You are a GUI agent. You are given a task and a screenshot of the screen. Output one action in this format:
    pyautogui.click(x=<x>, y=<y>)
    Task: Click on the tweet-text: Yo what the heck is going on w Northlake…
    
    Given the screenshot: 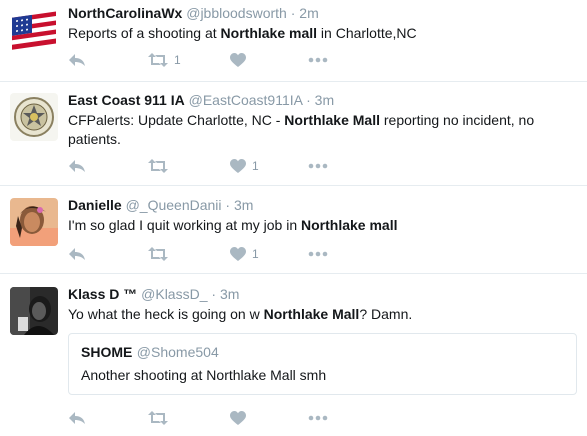 What is the action you would take?
    pyautogui.click(x=240, y=314)
    